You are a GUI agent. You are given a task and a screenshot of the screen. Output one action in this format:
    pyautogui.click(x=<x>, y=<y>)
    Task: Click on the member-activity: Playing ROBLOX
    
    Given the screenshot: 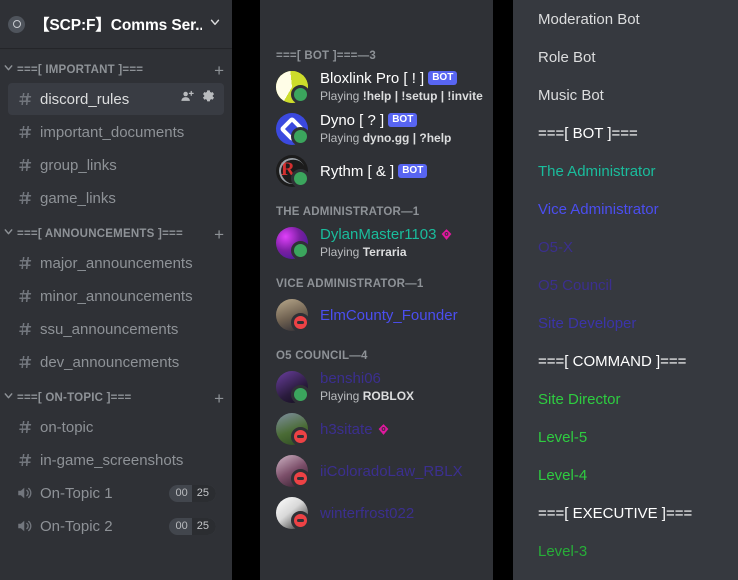 What is the action you would take?
    pyautogui.click(x=367, y=396)
    